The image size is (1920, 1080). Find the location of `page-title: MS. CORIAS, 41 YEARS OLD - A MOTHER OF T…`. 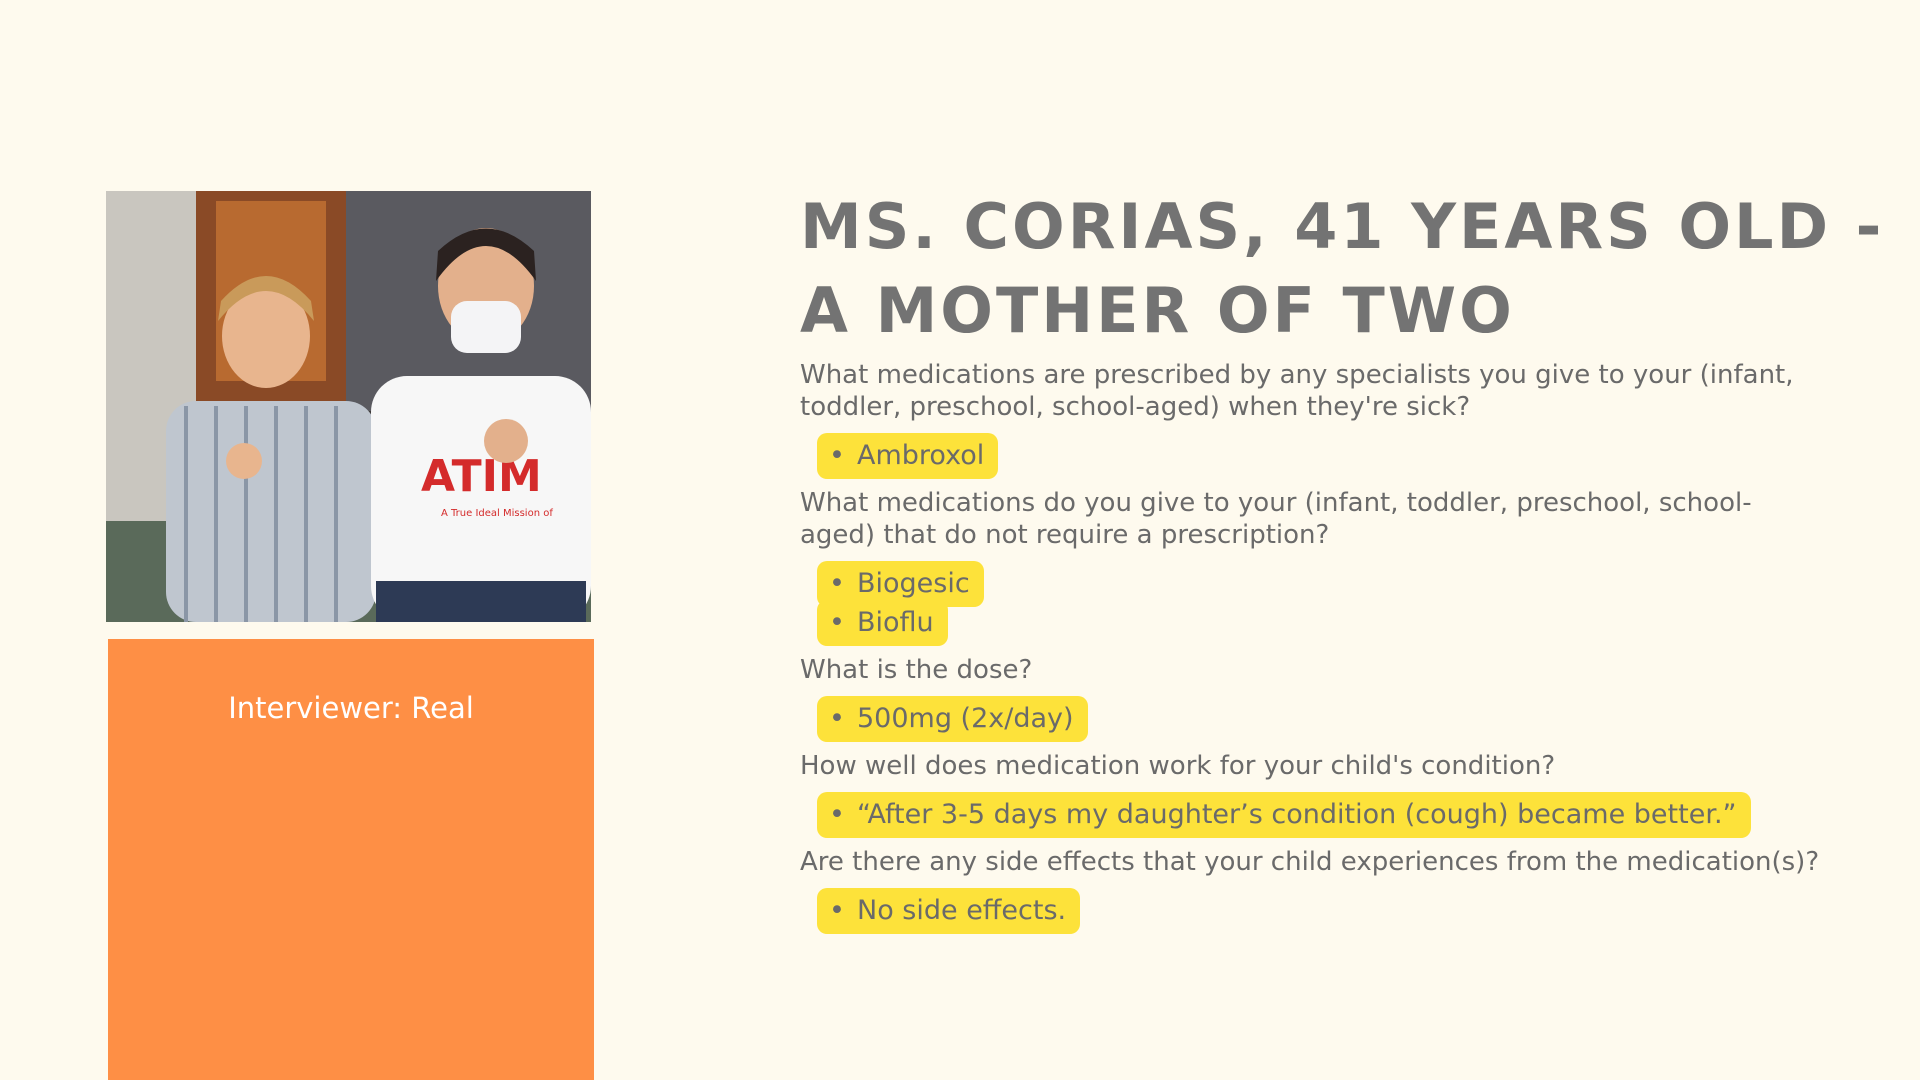

page-title: MS. CORIAS, 41 YEARS OLD - A MOTHER OF T… is located at coordinates (1342, 269).